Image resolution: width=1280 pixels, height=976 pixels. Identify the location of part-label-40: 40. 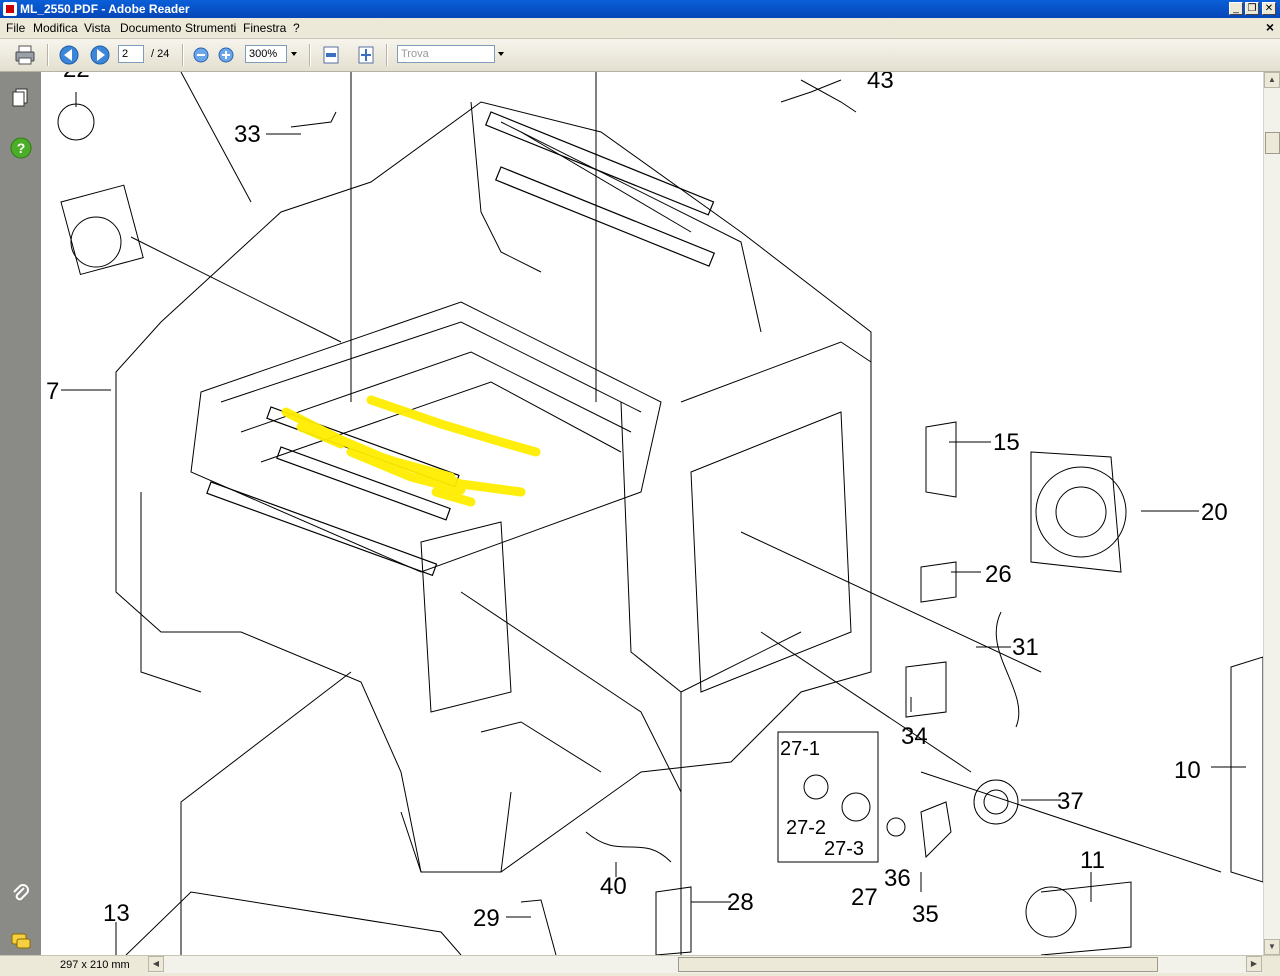
(613, 886).